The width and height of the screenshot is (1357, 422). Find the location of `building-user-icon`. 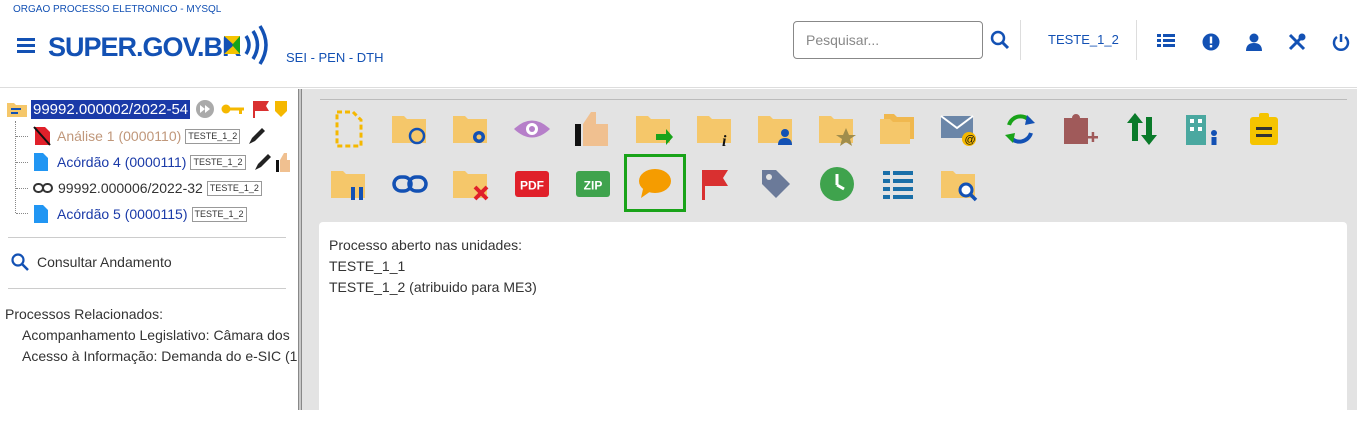

building-user-icon is located at coordinates (1203, 129).